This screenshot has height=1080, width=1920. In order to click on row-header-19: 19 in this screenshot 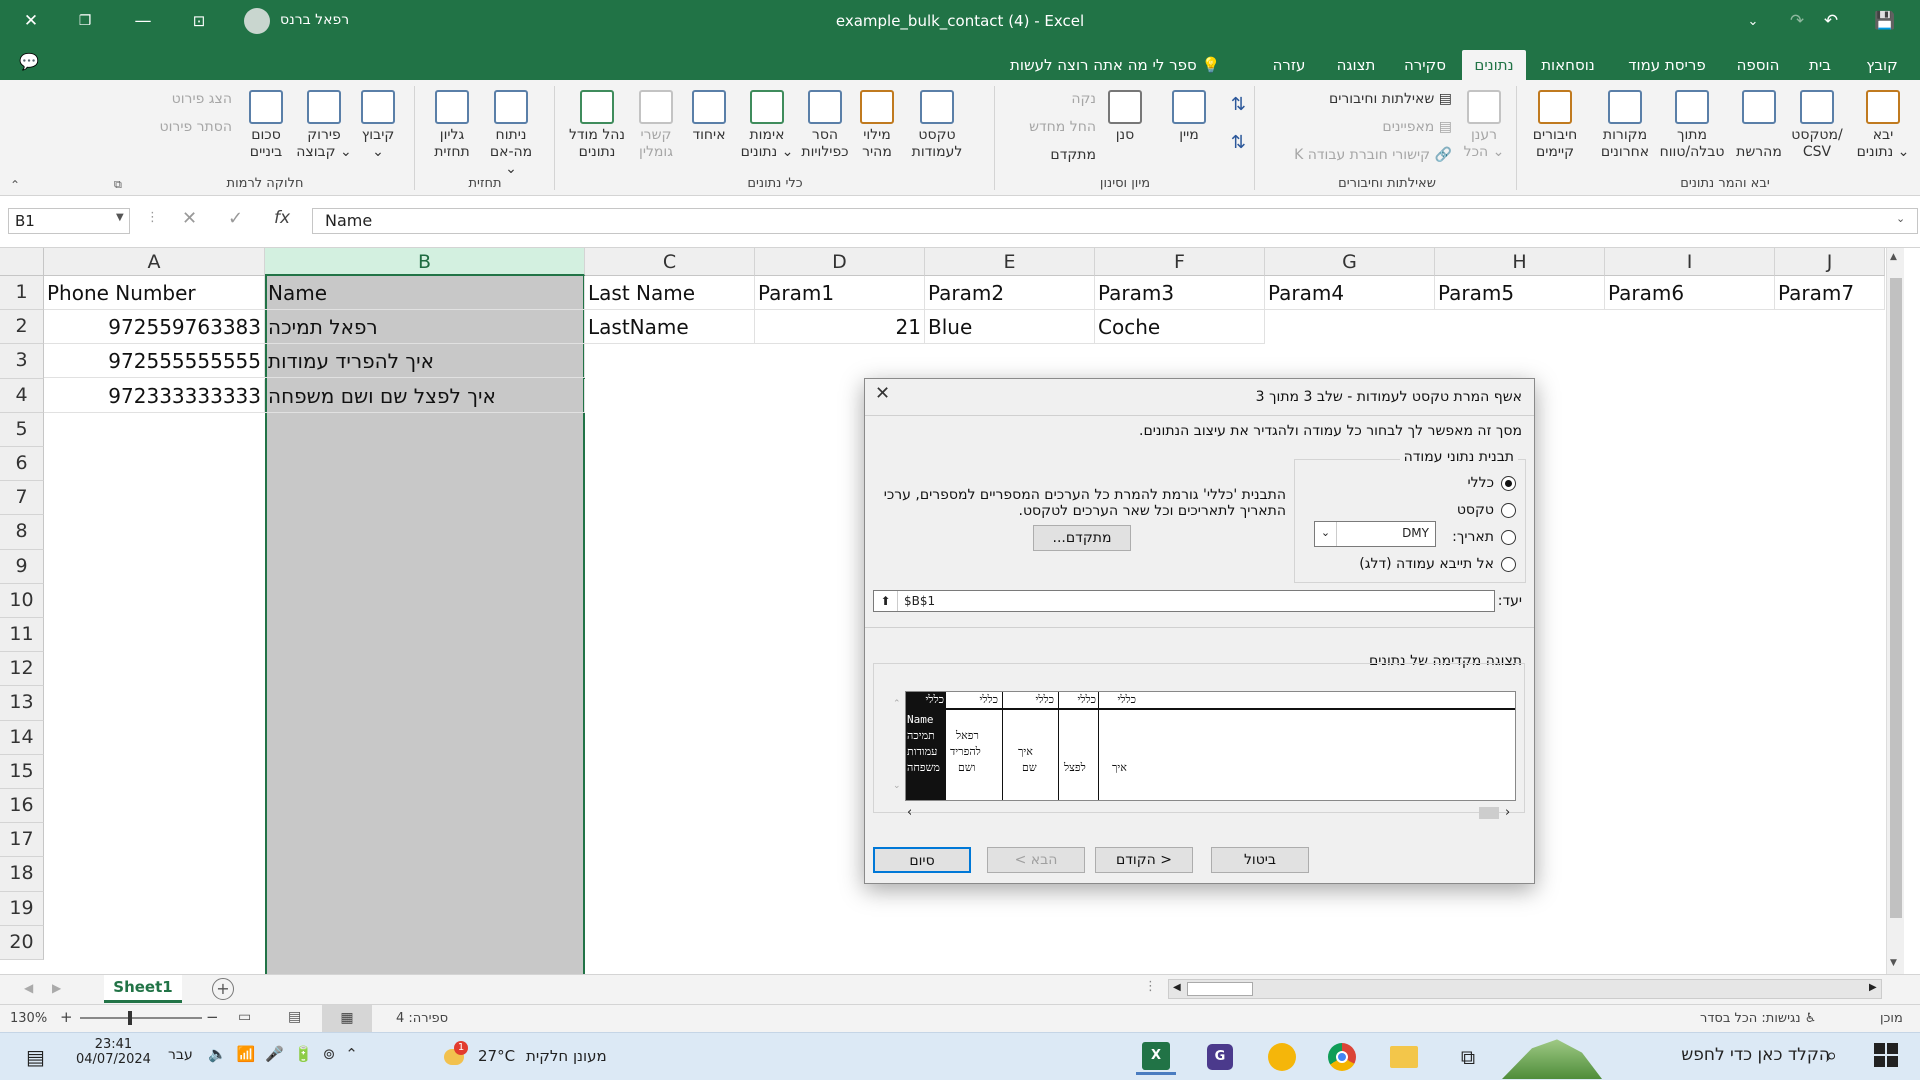, I will do `click(22, 908)`.